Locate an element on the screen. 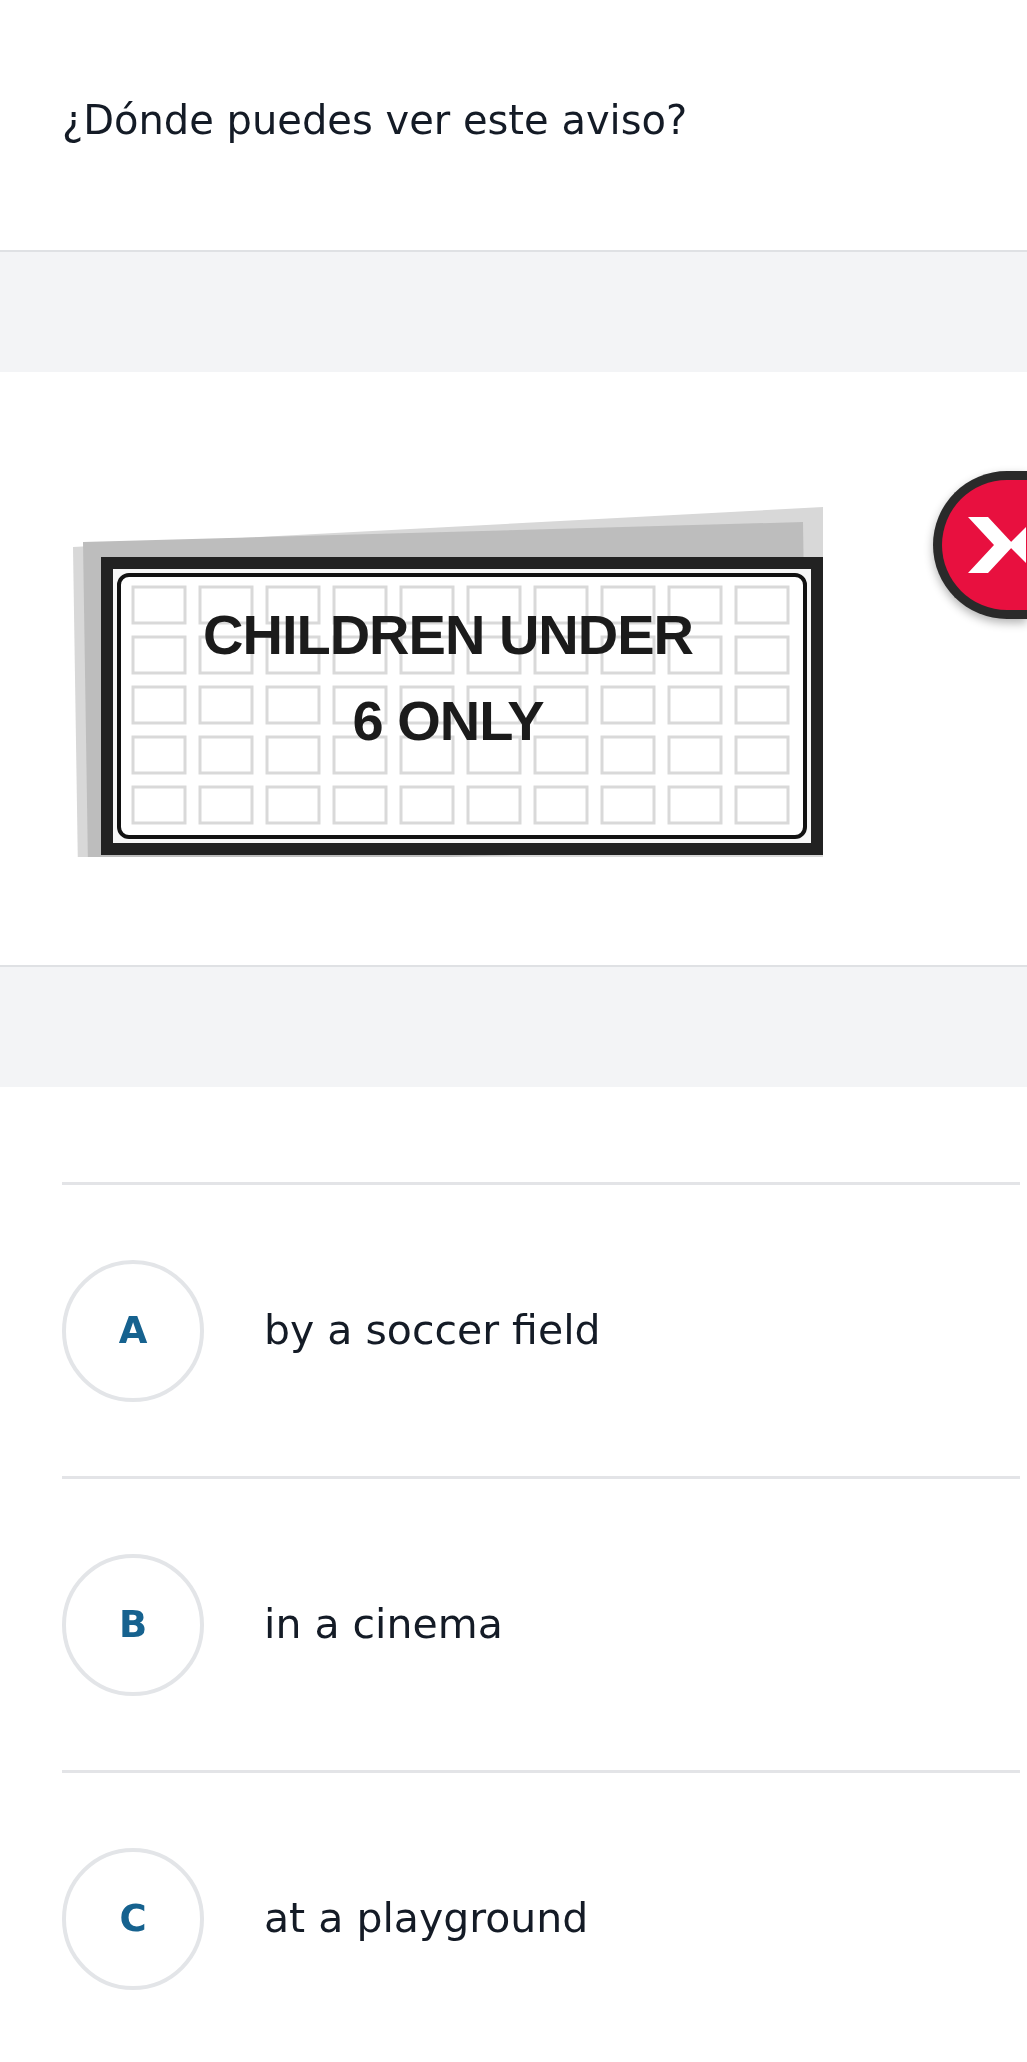 This screenshot has height=2062, width=1027. option-letter: A is located at coordinates (133, 1330).